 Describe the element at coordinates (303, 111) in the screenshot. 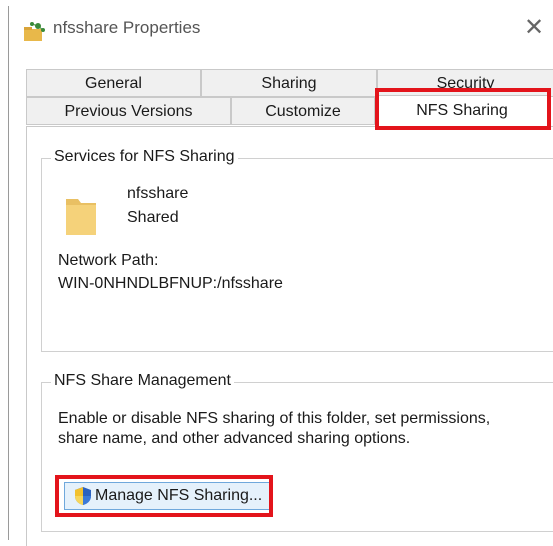

I see `tab-customize: Customize` at that location.